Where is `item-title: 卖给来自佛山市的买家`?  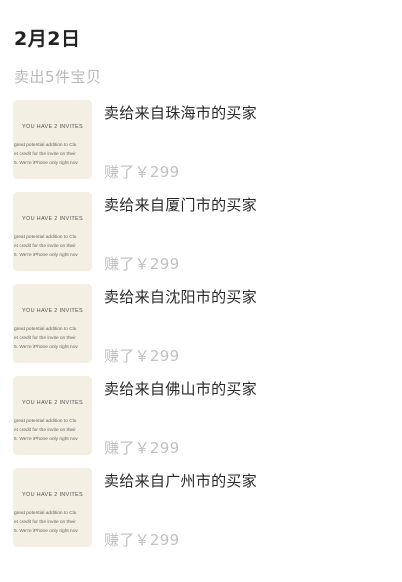
item-title: 卖给来自佛山市的买家 is located at coordinates (181, 389).